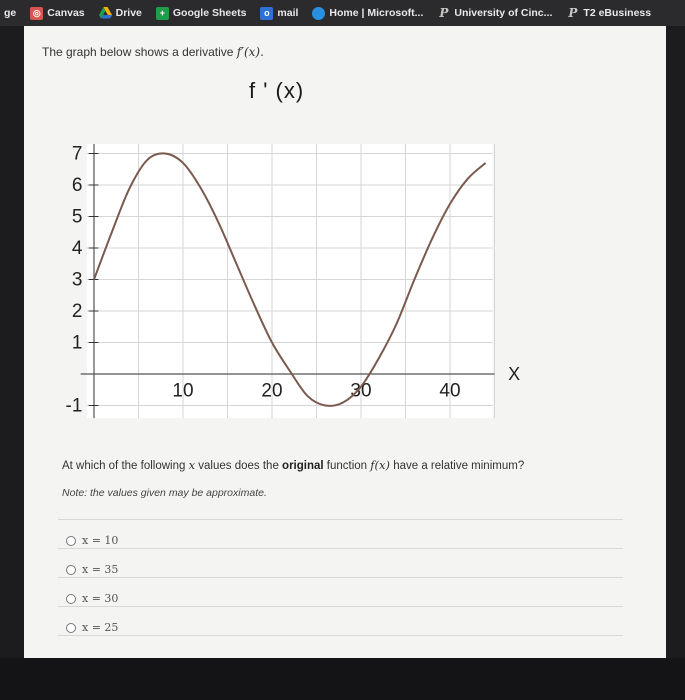  Describe the element at coordinates (192, 465) in the screenshot. I see `prompt-var: x` at that location.